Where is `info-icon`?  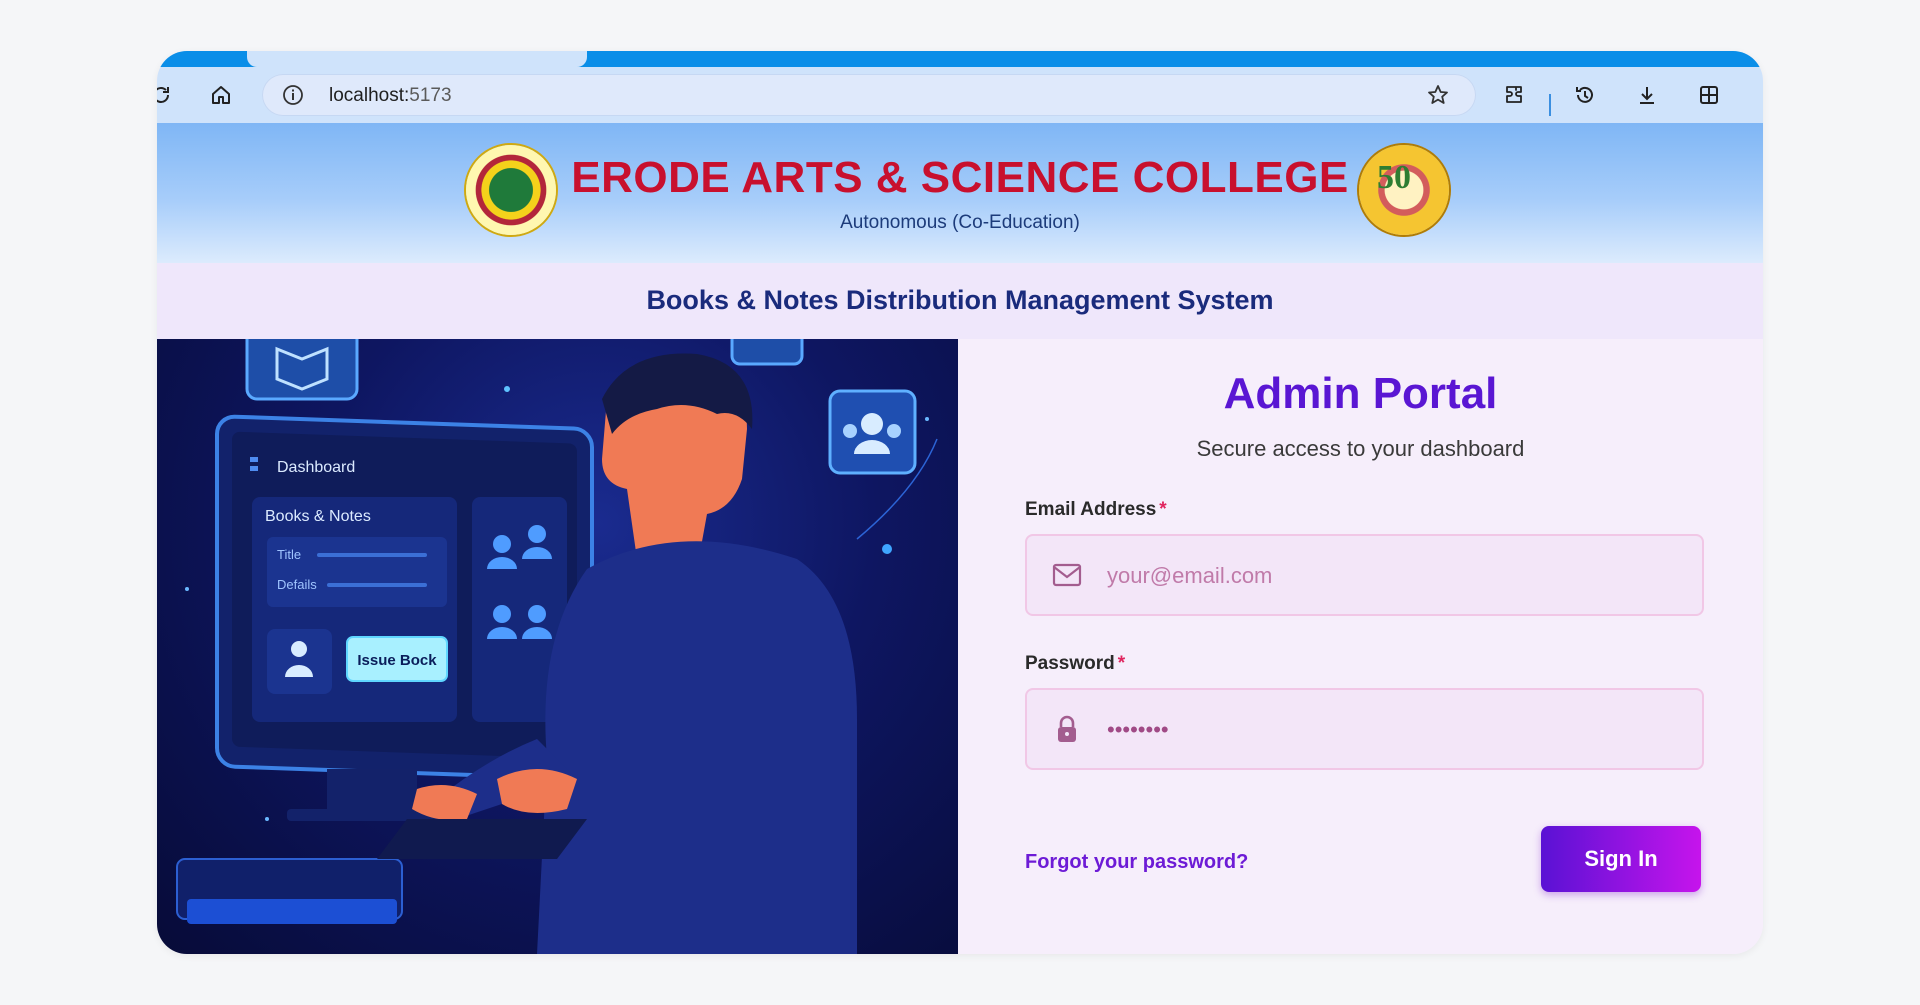
info-icon is located at coordinates (293, 97).